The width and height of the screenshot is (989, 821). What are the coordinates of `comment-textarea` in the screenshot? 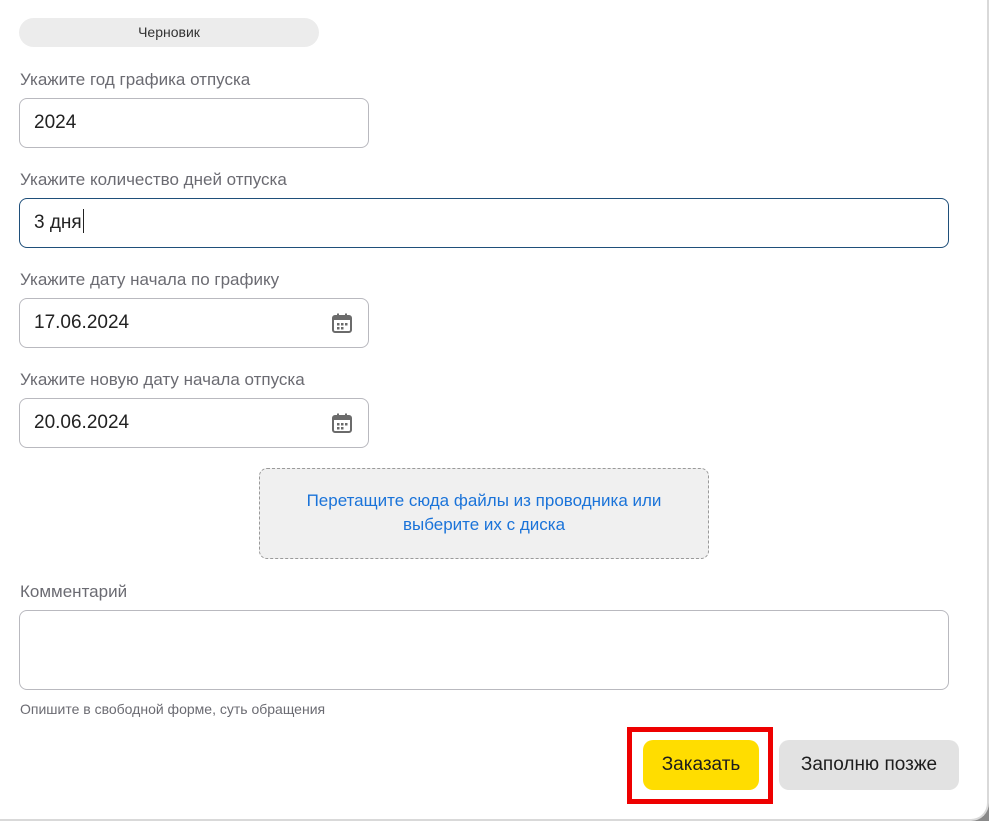 It's located at (484, 650).